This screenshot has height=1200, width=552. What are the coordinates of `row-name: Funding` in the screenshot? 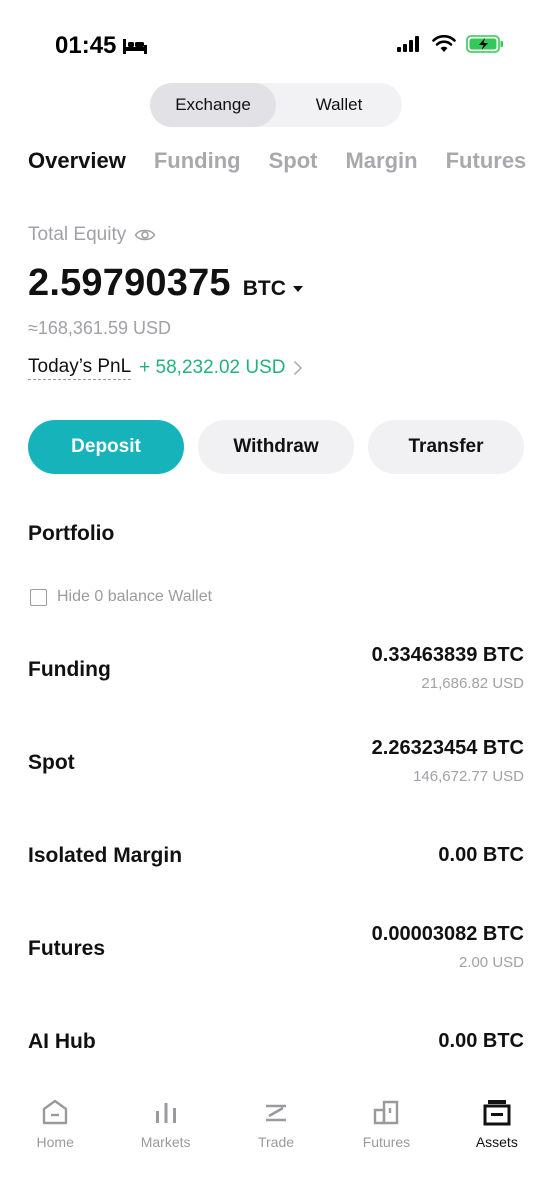 It's located at (69, 669).